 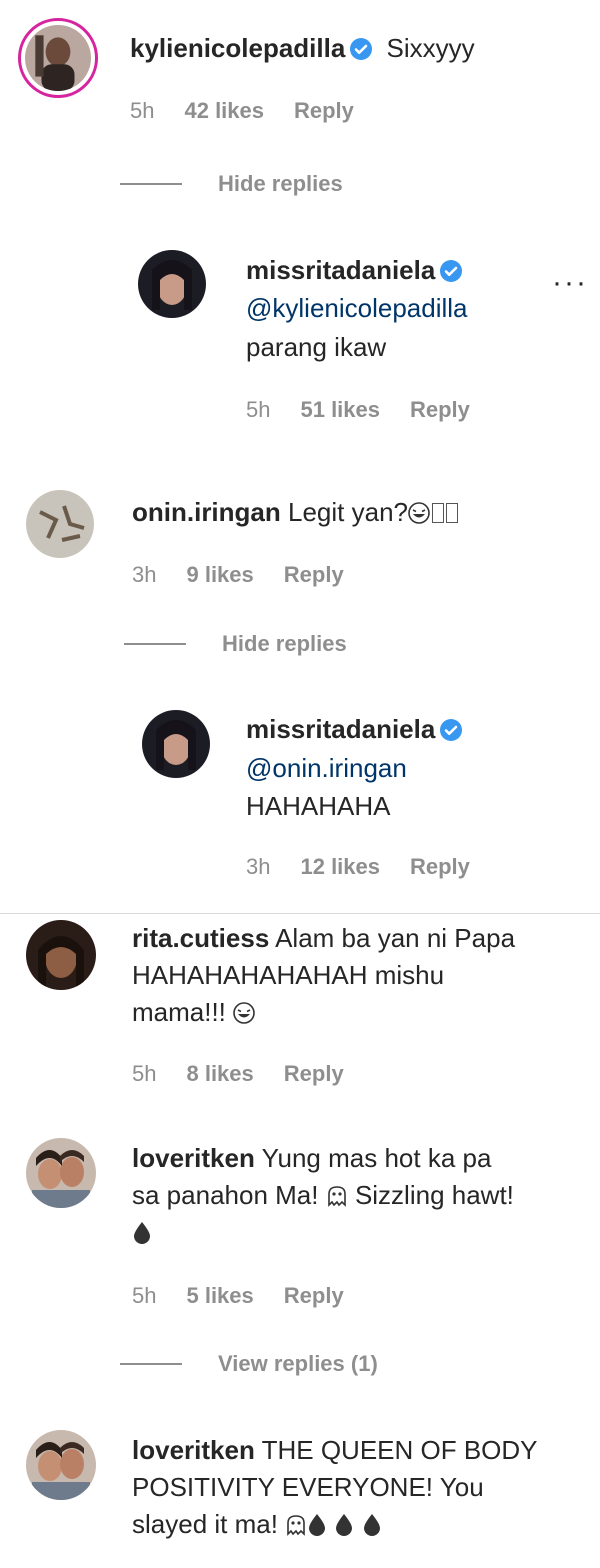 I want to click on comment-likes: 8 likes, so click(x=219, y=1073).